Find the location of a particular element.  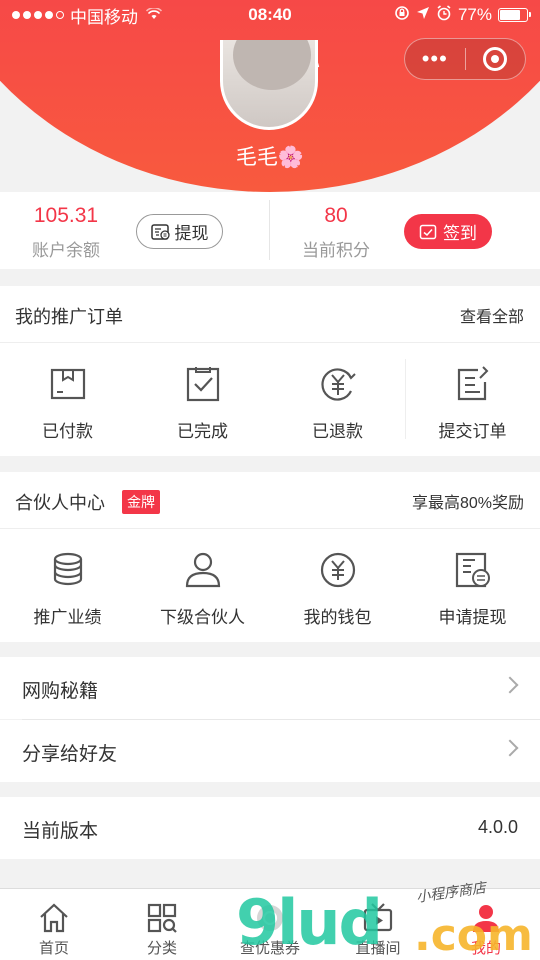

coin-stack-icon is located at coordinates (67, 569).